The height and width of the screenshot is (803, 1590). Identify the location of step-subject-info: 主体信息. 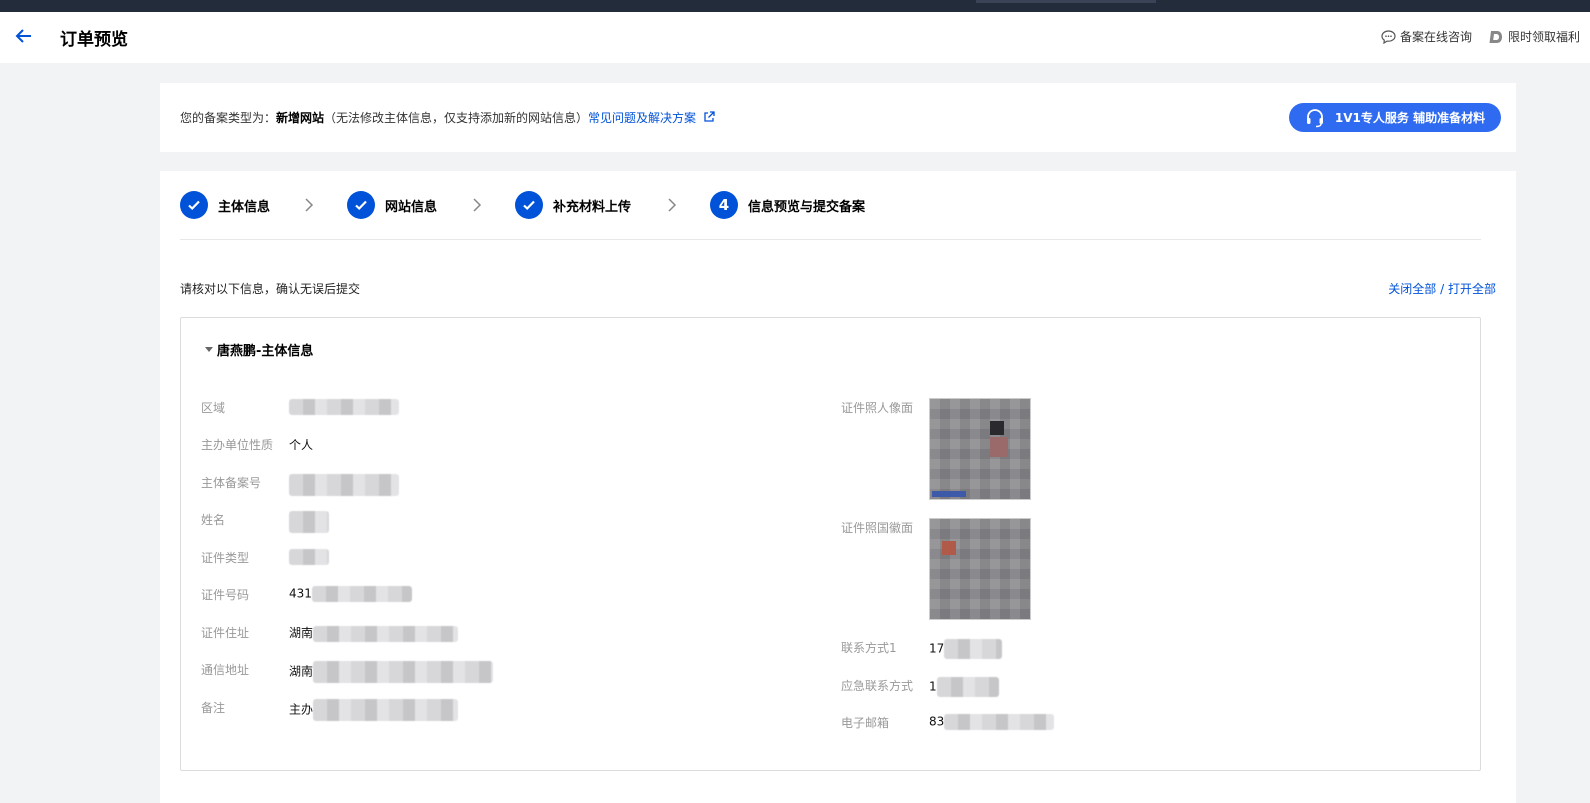
(225, 205).